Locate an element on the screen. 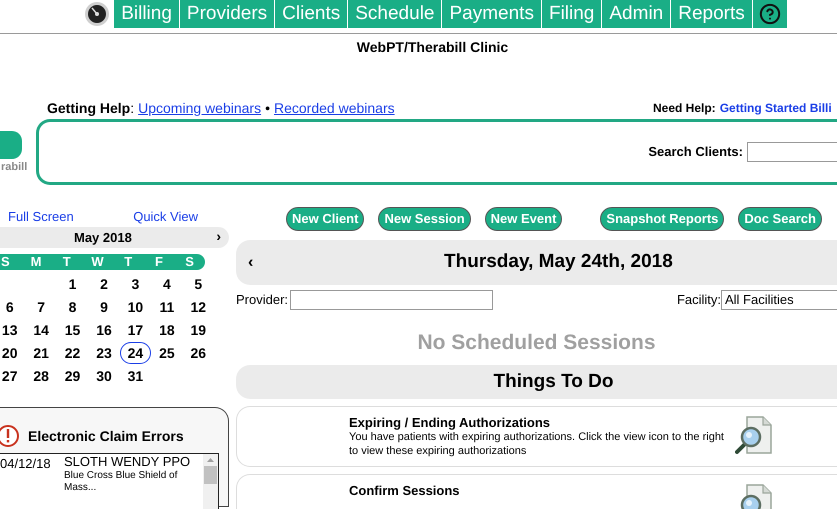 This screenshot has width=837, height=509. facility-label: Facility: is located at coordinates (698, 300).